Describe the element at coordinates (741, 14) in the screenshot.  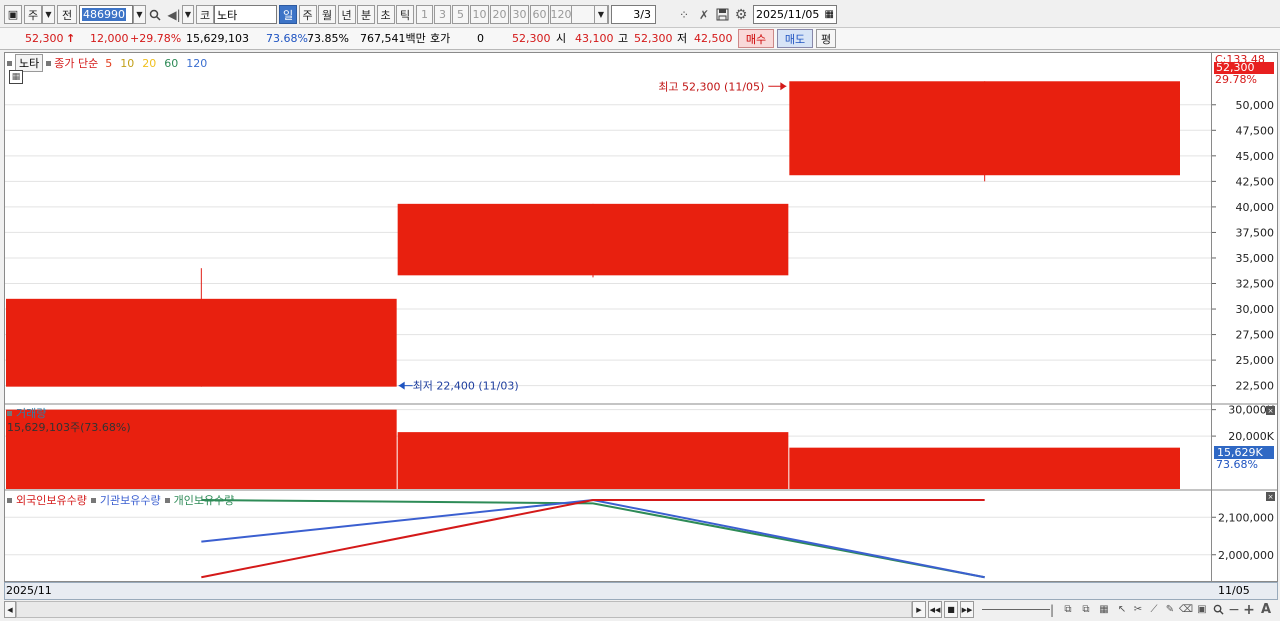
I see `gear-icon: ⚙` at that location.